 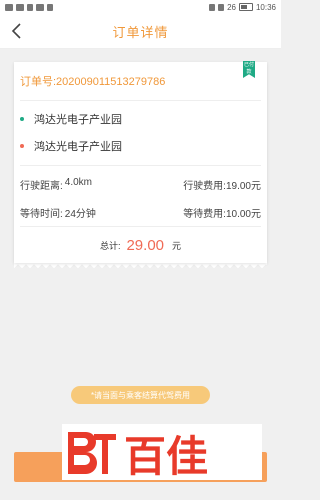 I want to click on route-section: 鸿达光电子产业园 鸿达光电子产业园, so click(x=140, y=133).